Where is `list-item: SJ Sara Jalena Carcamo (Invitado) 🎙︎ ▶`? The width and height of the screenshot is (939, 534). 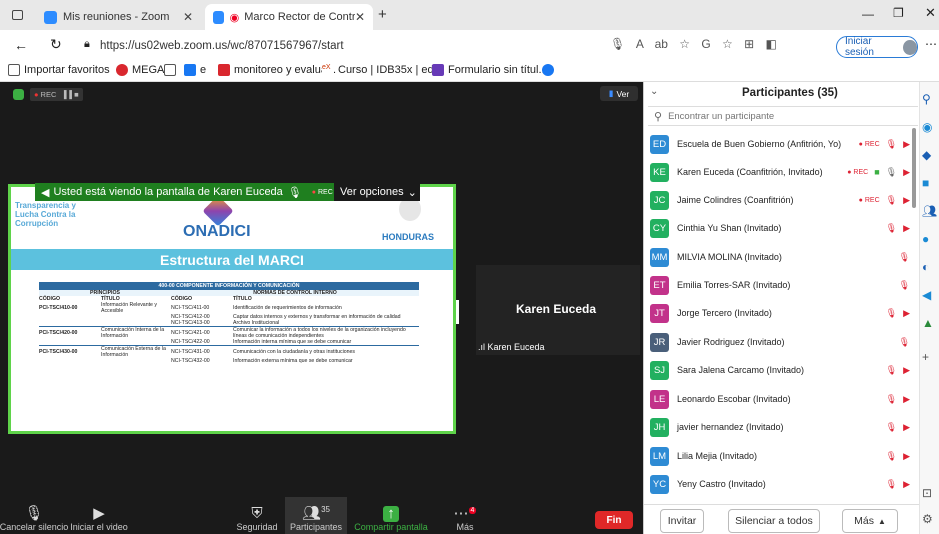
list-item: SJ Sara Jalena Carcamo (Invitado) 🎙︎ ▶ is located at coordinates (780, 370).